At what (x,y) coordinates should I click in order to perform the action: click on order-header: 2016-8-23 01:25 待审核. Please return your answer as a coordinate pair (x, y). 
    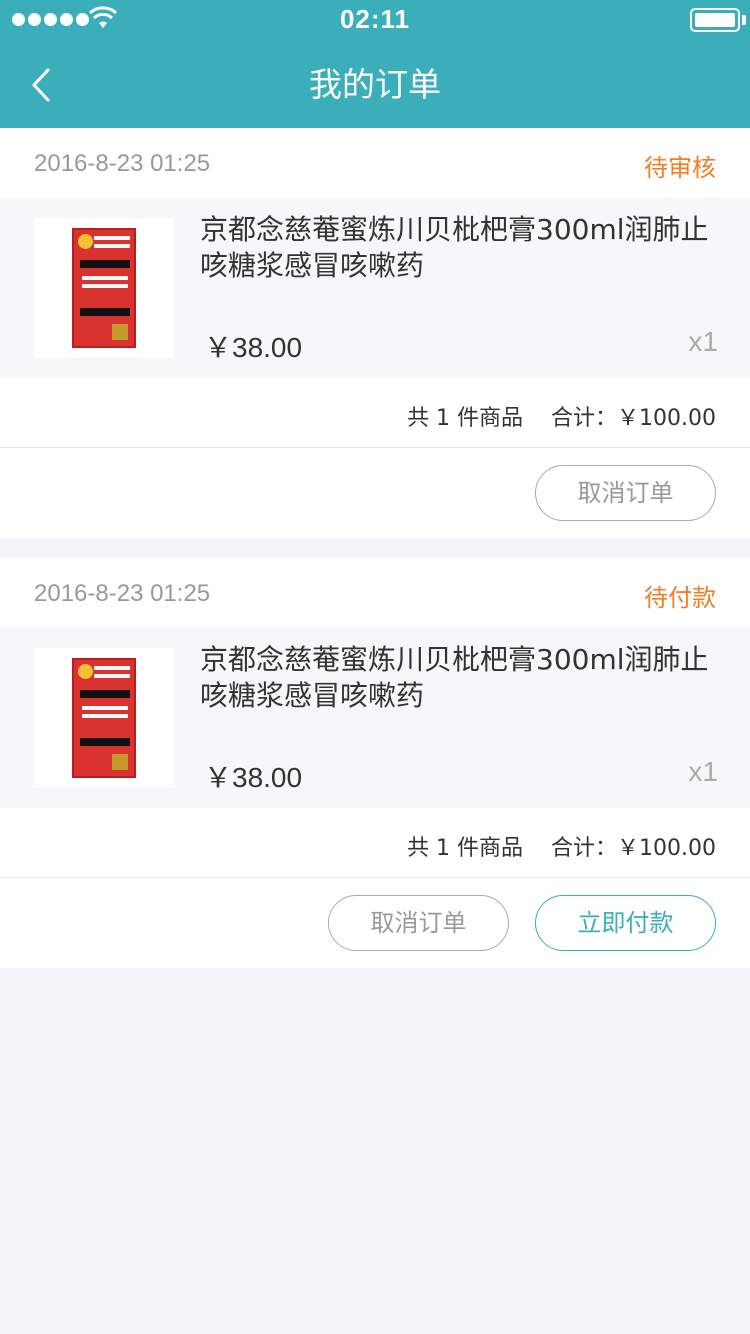
    Looking at the image, I should click on (375, 163).